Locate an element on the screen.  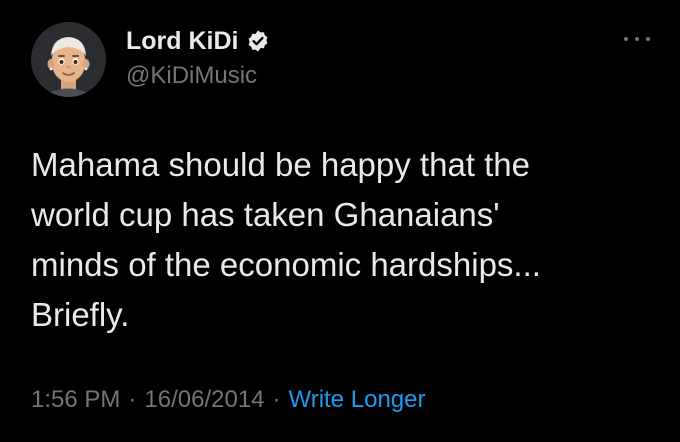
avatar is located at coordinates (68, 59).